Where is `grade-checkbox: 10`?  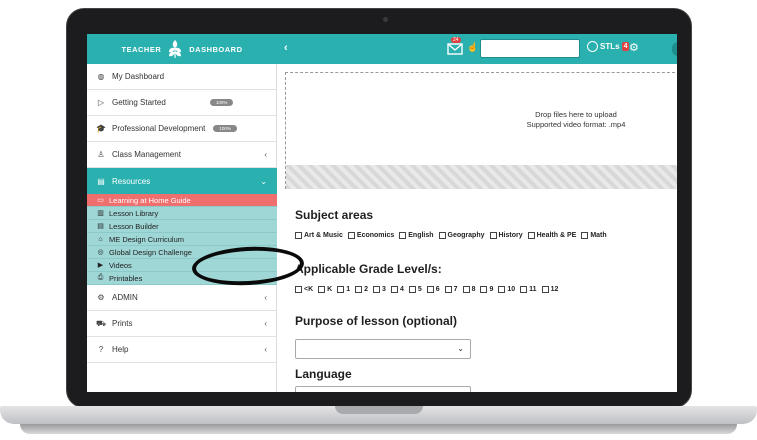
grade-checkbox: 10 is located at coordinates (506, 289).